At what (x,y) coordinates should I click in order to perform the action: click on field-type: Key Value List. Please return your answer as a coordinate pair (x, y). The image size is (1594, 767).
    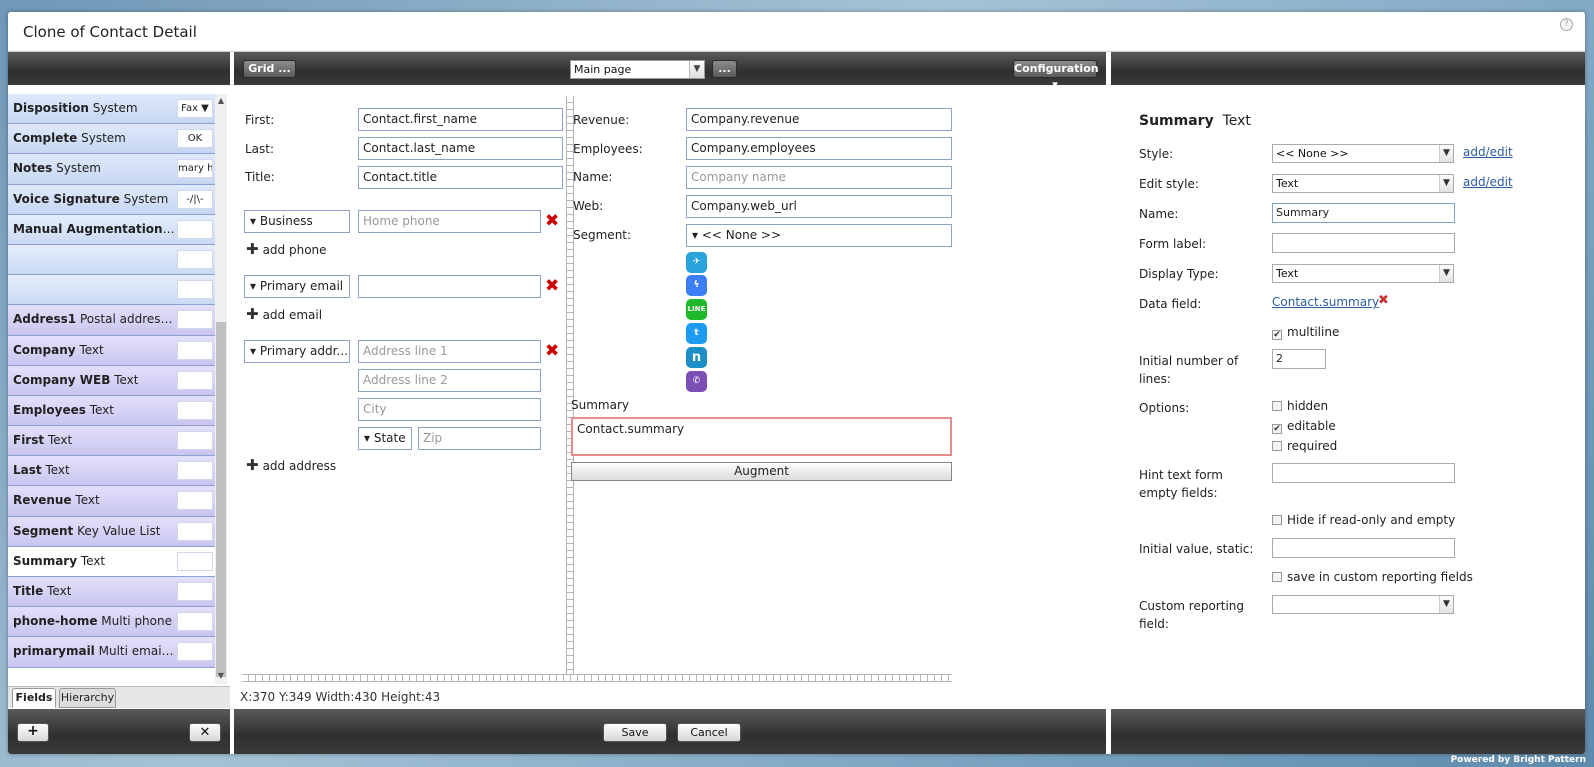
    Looking at the image, I should click on (119, 530).